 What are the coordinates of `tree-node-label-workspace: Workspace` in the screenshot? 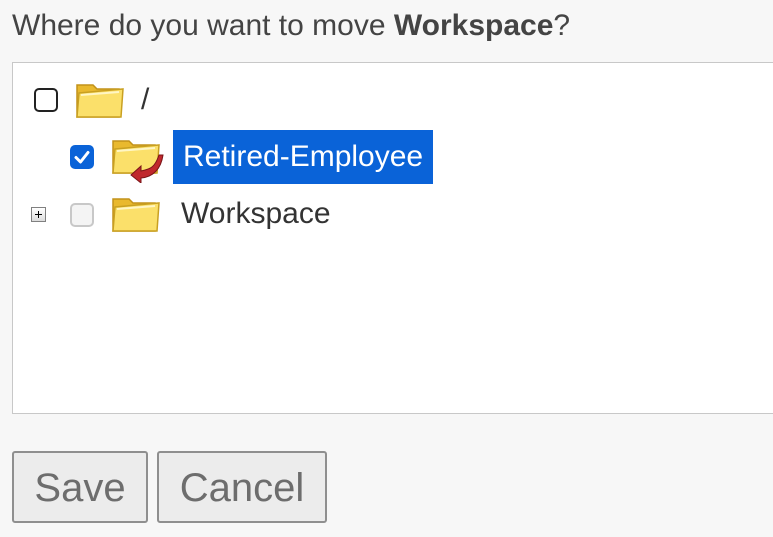 It's located at (256, 214).